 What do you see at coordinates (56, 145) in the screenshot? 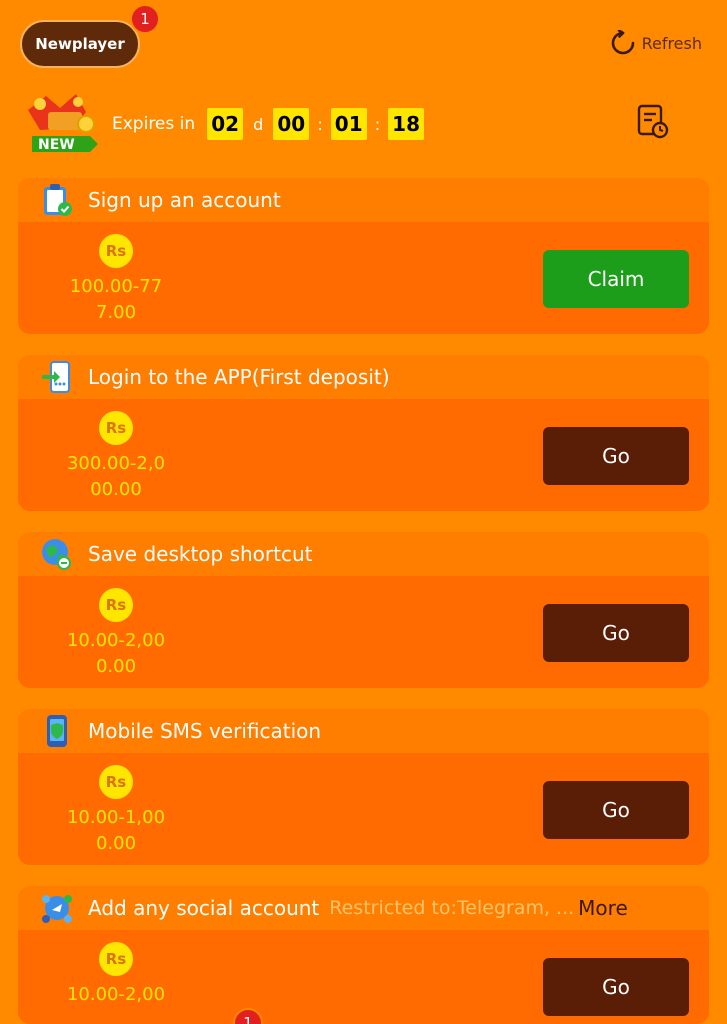
I see `new-badge-text: NEW` at bounding box center [56, 145].